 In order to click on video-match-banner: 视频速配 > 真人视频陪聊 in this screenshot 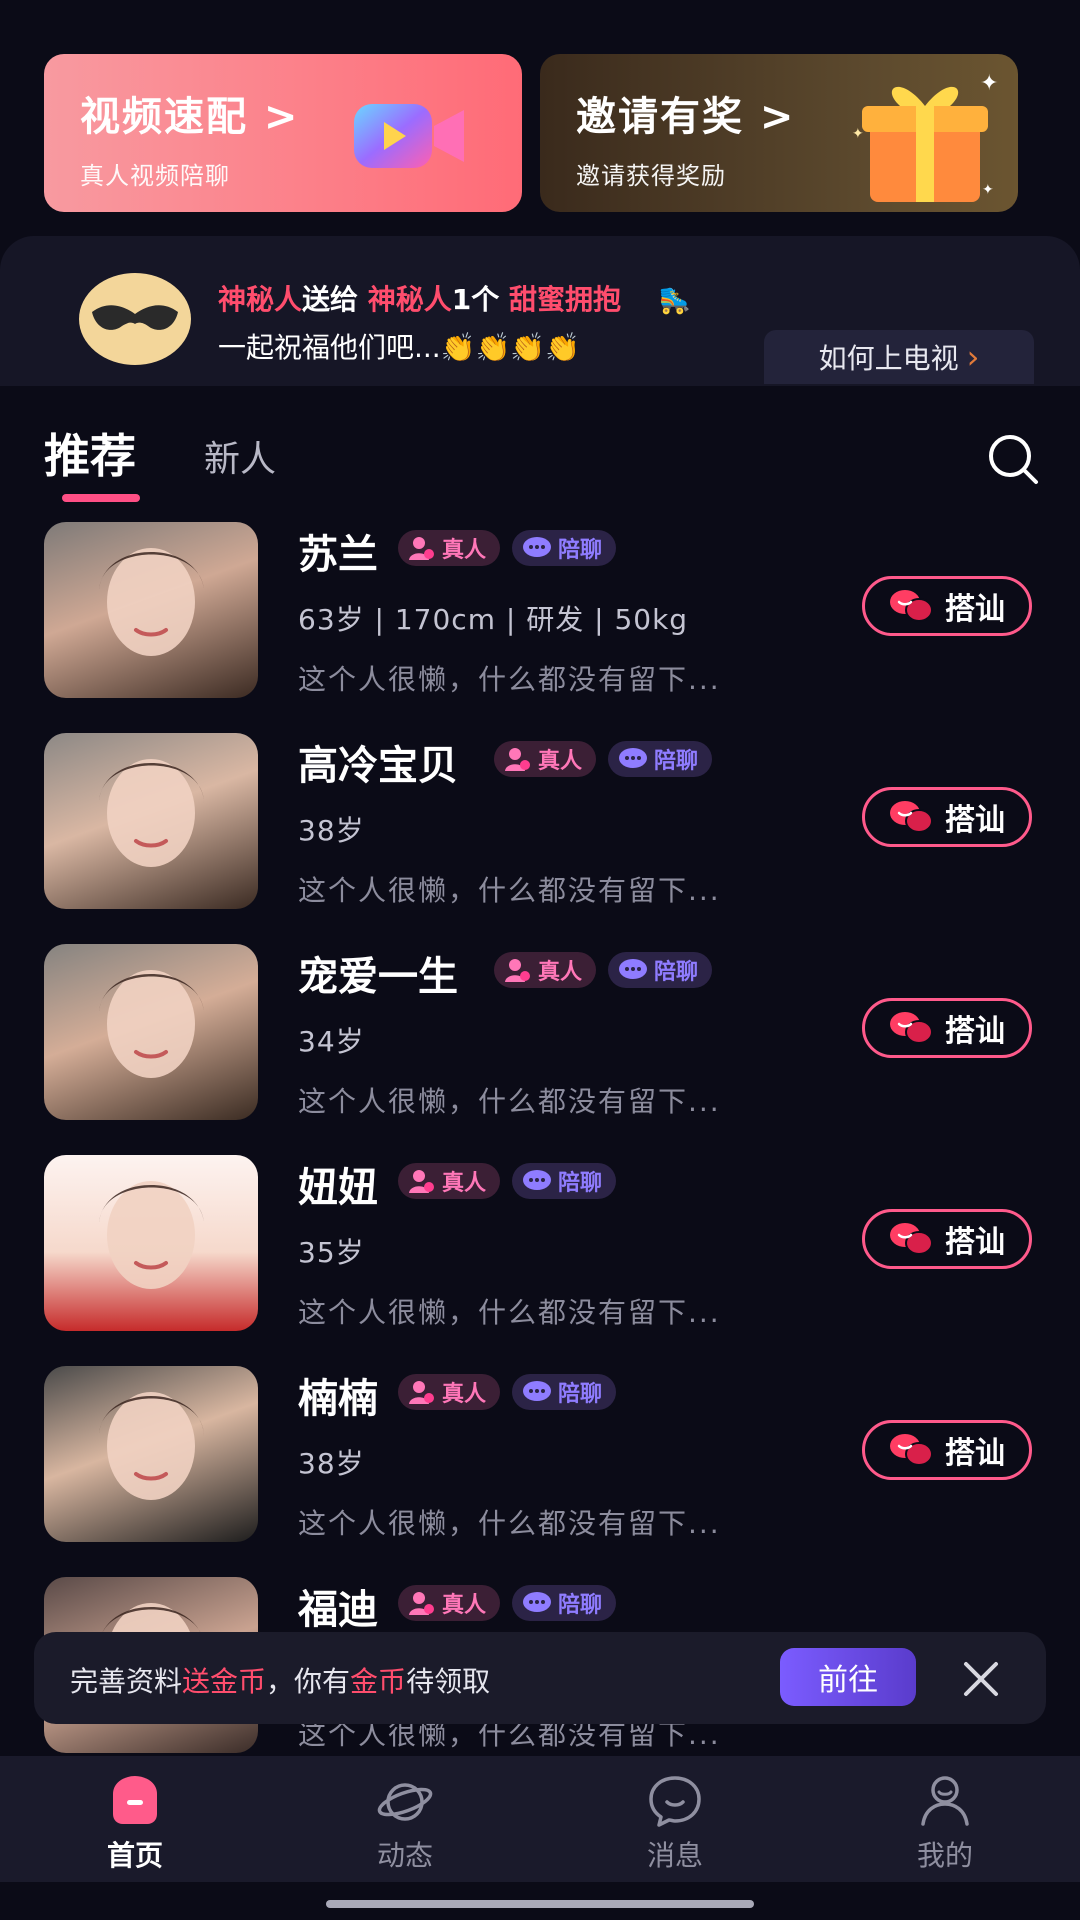, I will do `click(283, 133)`.